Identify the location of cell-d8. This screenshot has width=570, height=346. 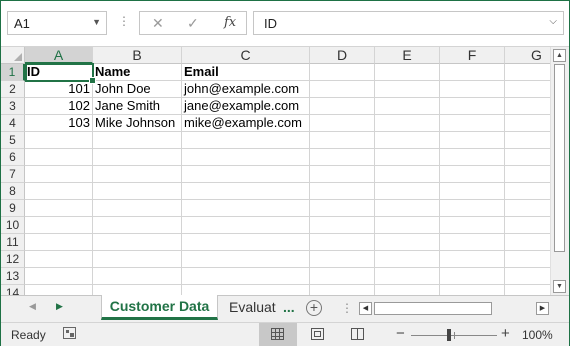
(342, 191).